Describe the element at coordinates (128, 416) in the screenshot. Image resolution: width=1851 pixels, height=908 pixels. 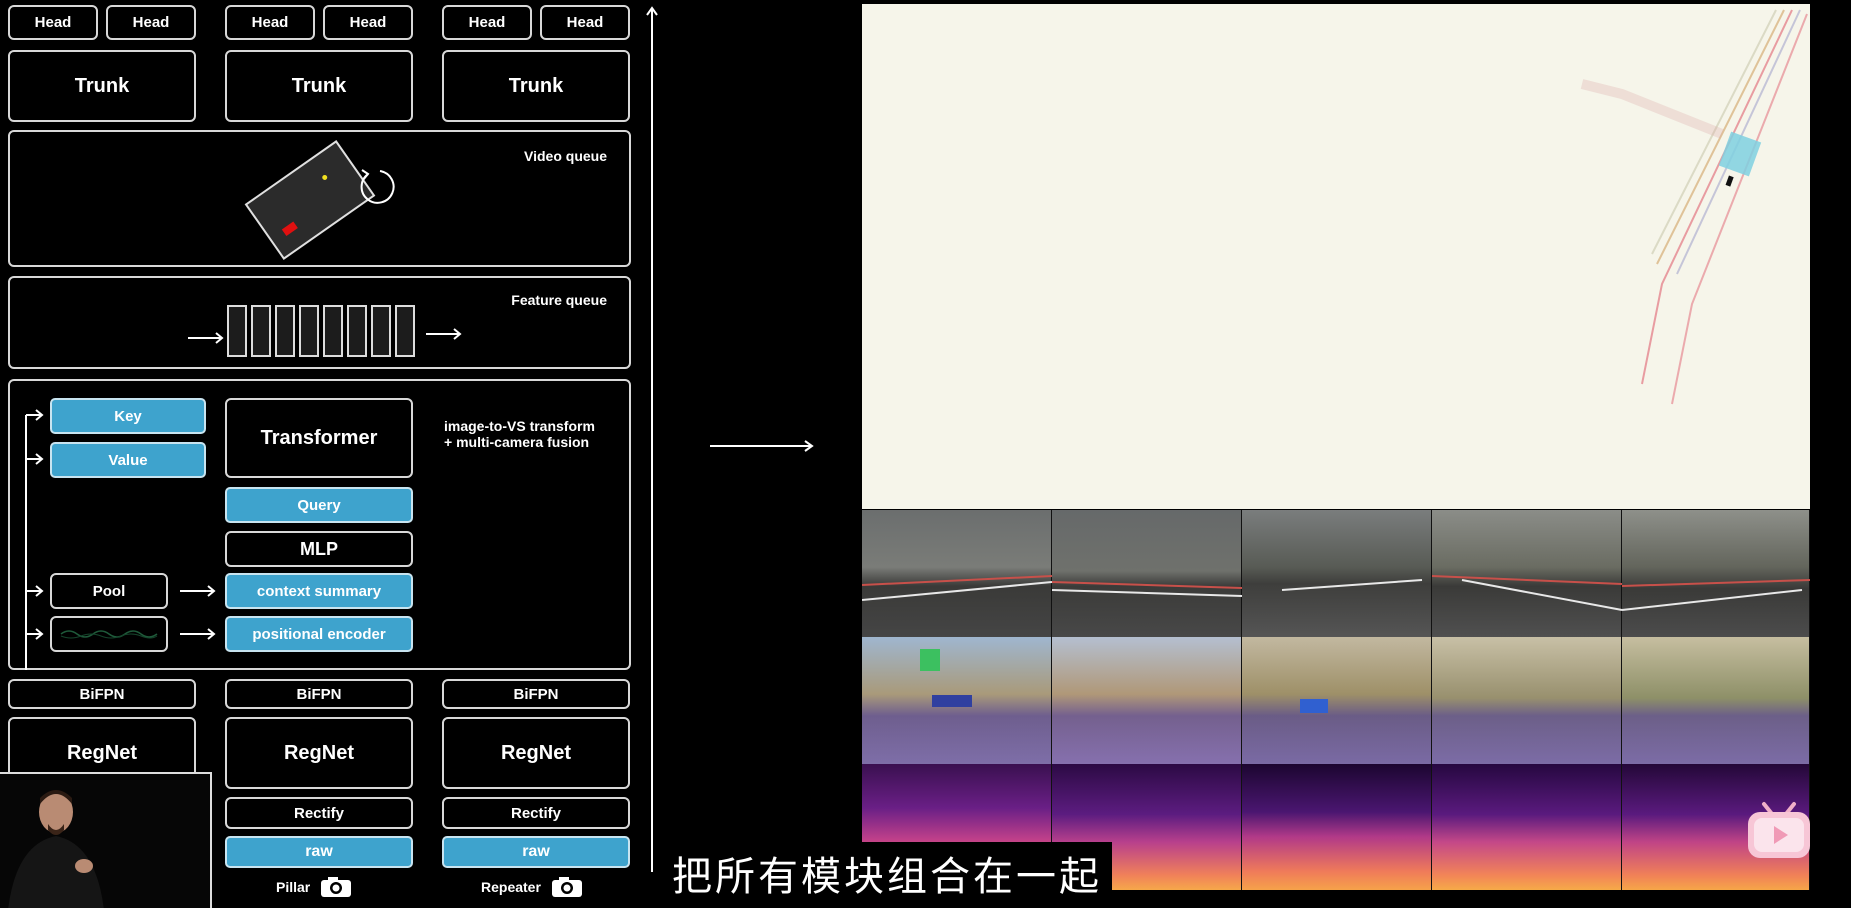
I see `key-box: Key` at that location.